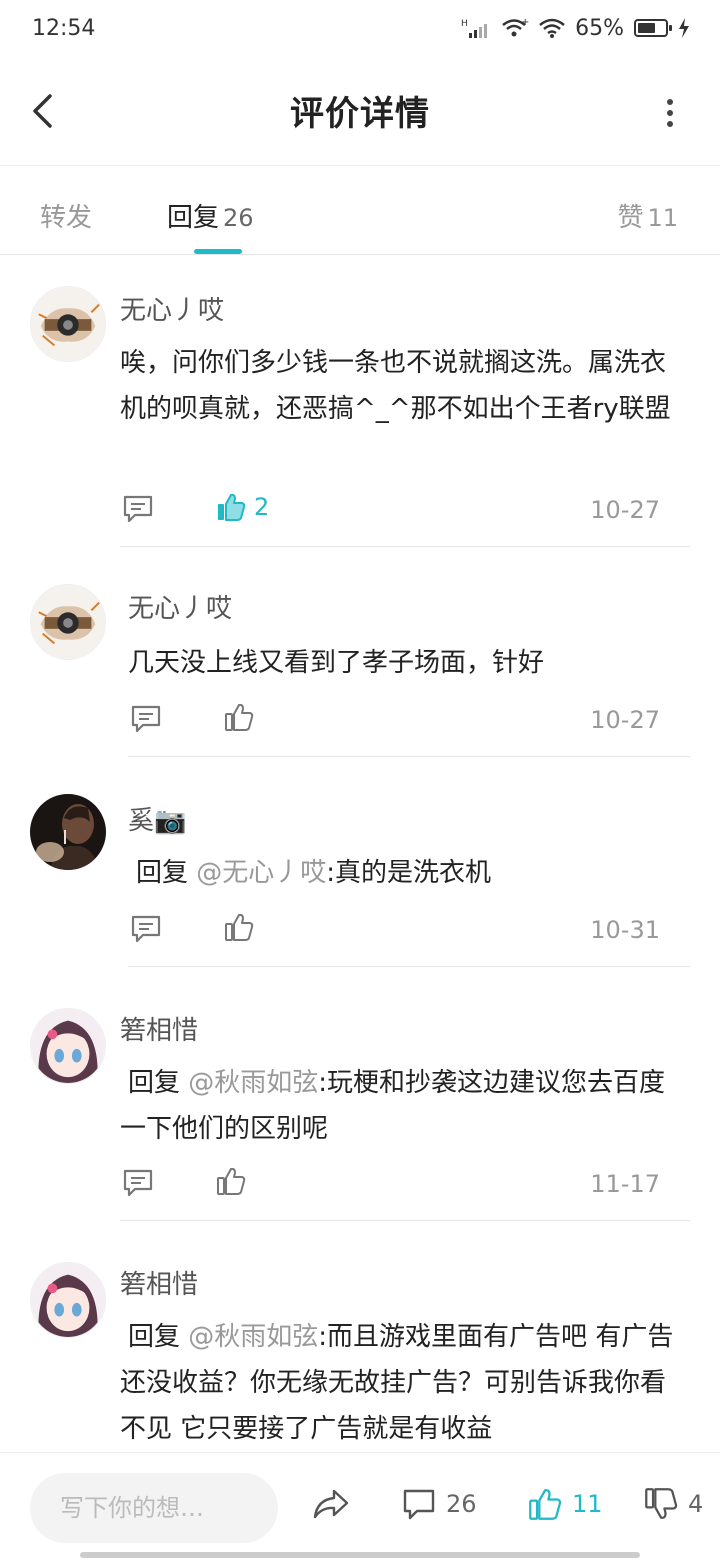 The width and height of the screenshot is (720, 1560). What do you see at coordinates (419, 1504) in the screenshot?
I see `comment-bubble-icon` at bounding box center [419, 1504].